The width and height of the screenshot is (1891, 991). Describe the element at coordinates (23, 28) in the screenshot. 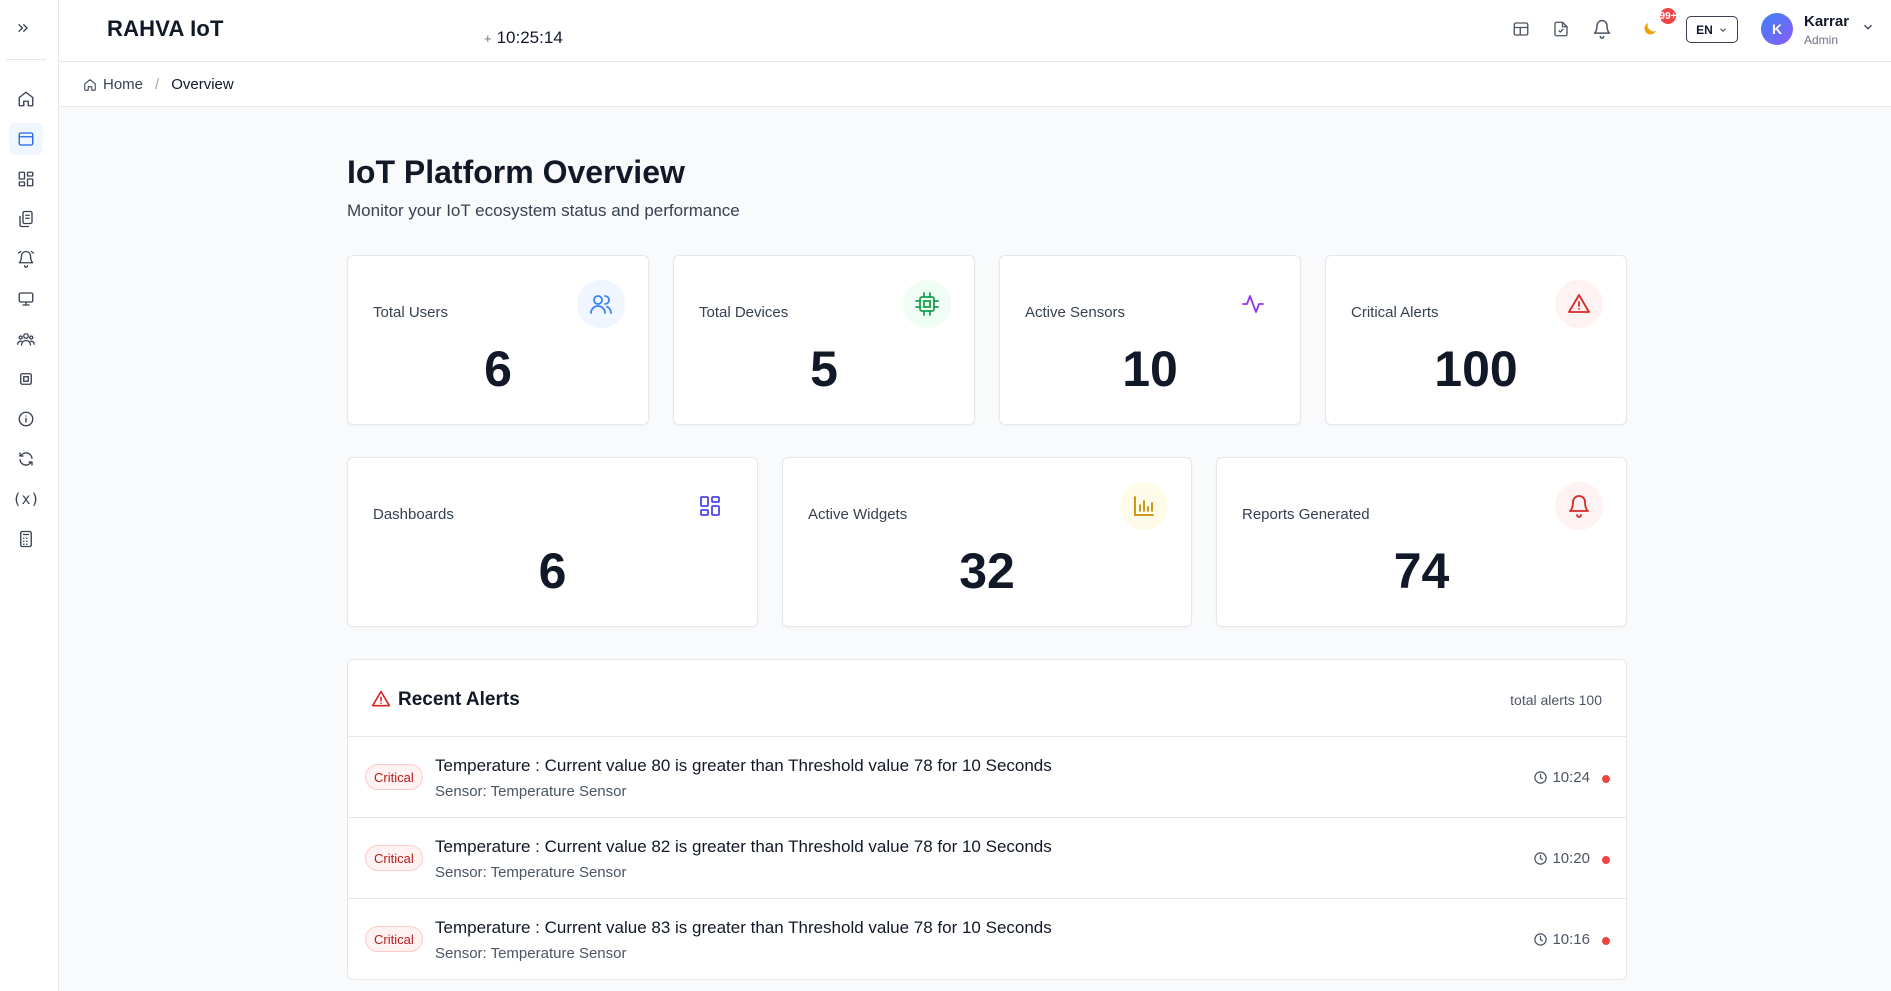

I see `expand-sidebar-icon` at that location.